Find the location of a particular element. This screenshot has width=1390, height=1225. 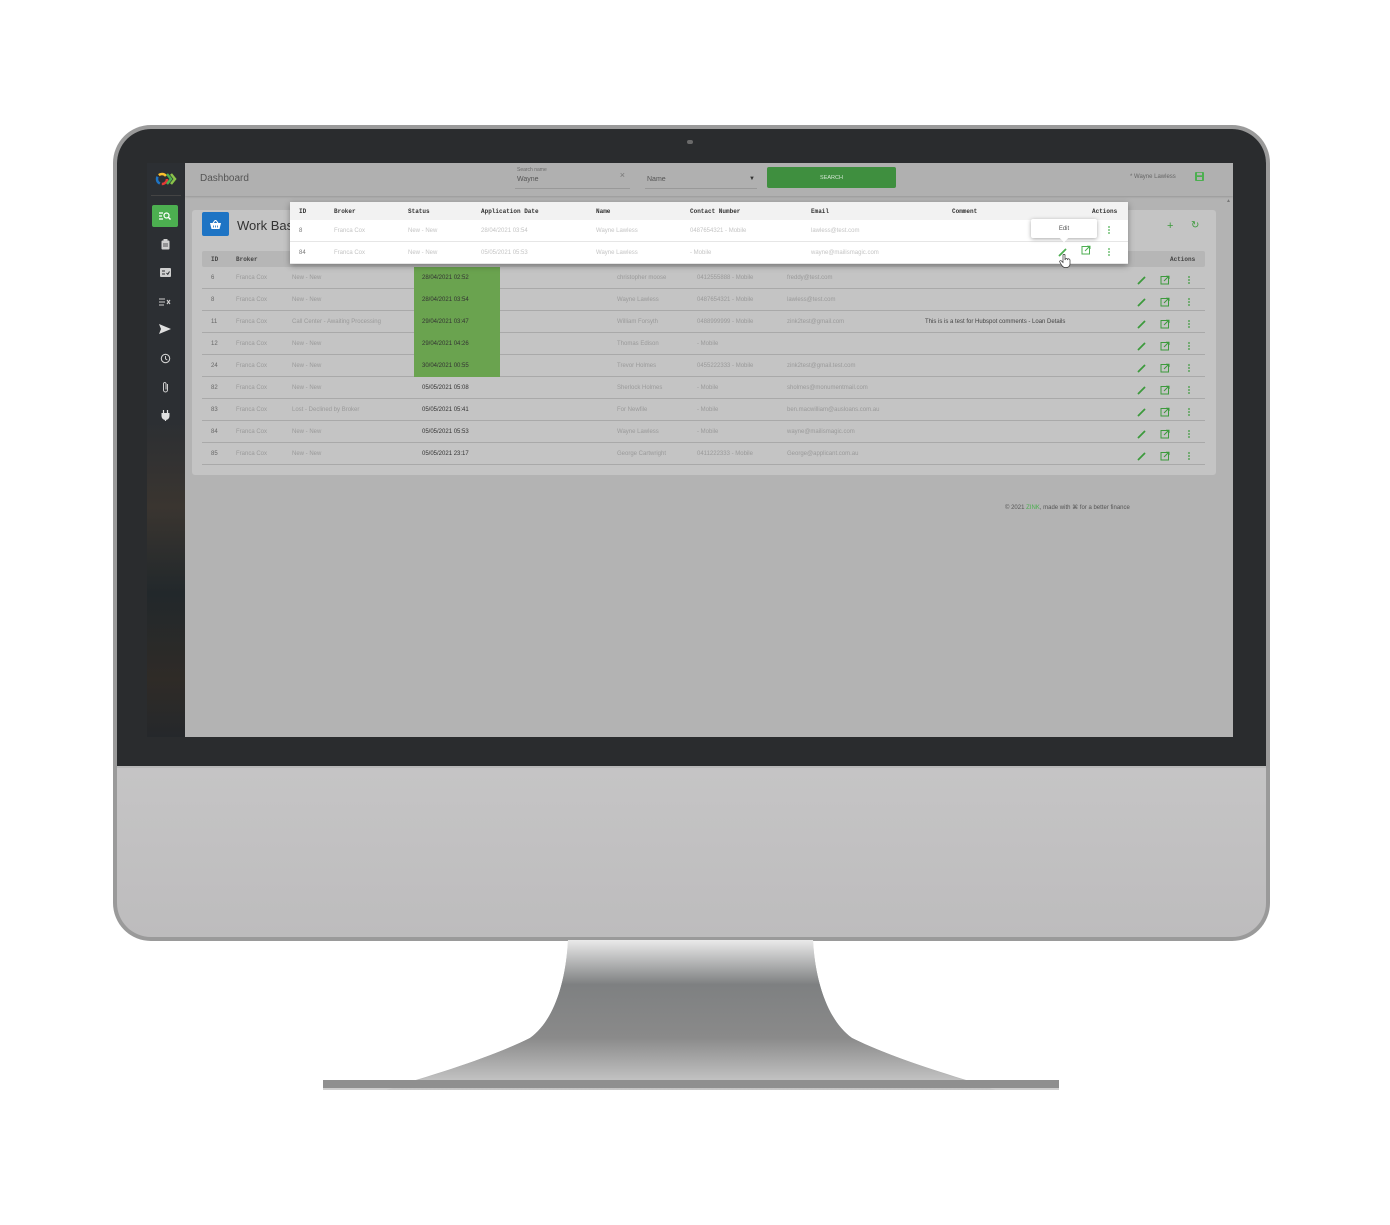

footer-brand-link: ZINK is located at coordinates (1033, 508).